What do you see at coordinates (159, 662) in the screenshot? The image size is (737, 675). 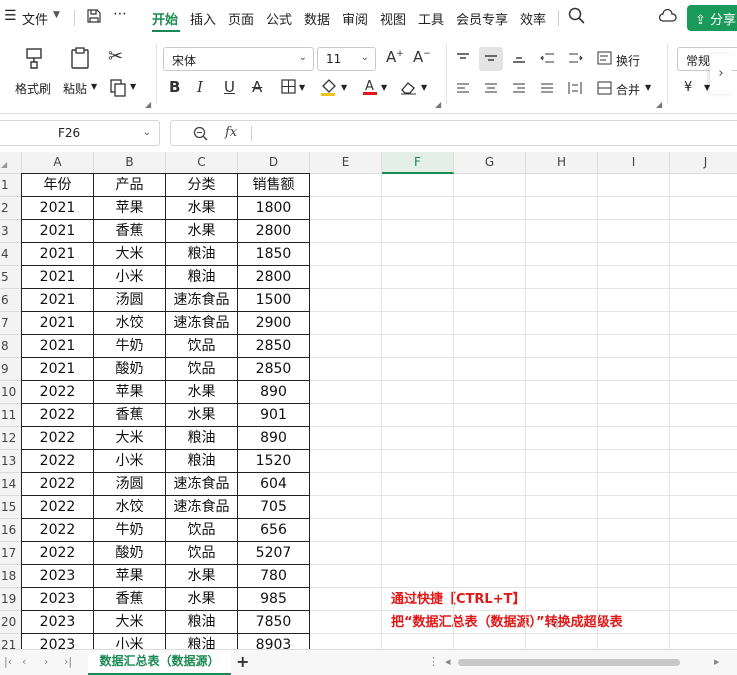 I see `sheet-tab-active: 数据汇总表（数据源）` at bounding box center [159, 662].